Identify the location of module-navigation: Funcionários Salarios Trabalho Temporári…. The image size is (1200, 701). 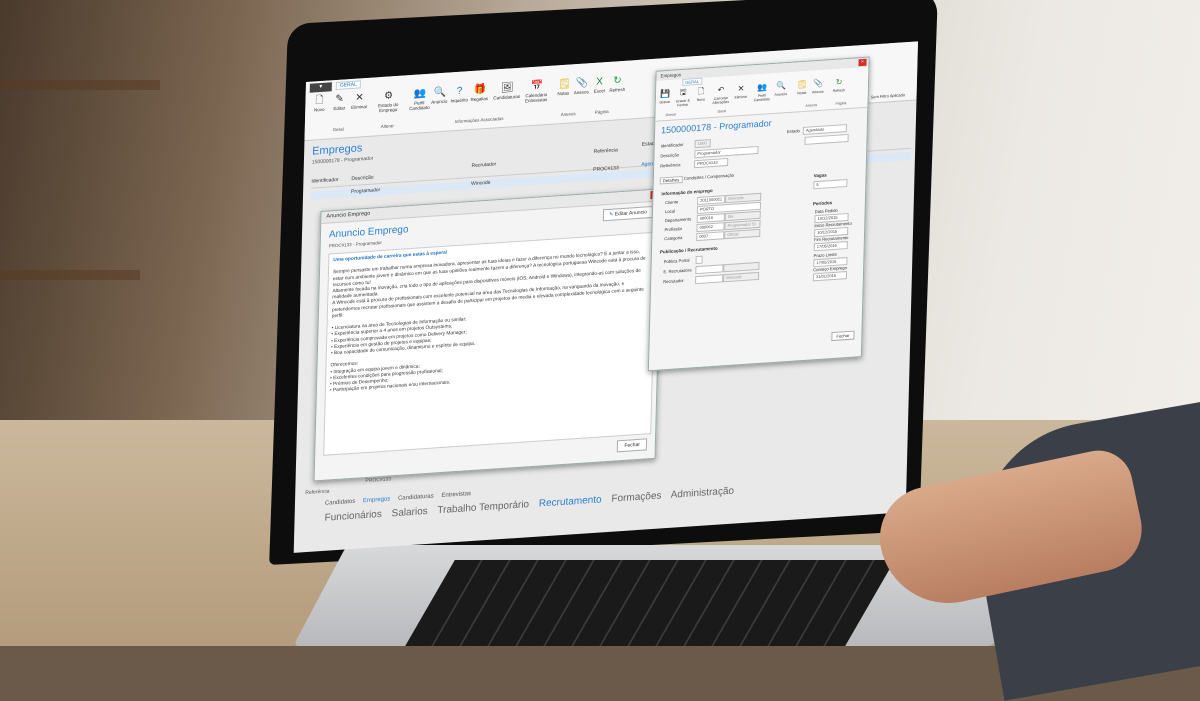
(532, 504).